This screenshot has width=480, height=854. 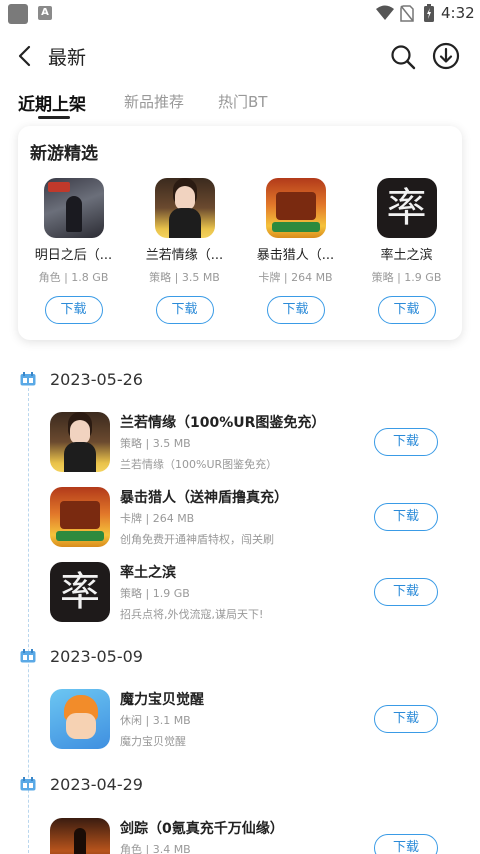 What do you see at coordinates (155, 443) in the screenshot?
I see `game-meta: 策略 | 3.5 MB` at bounding box center [155, 443].